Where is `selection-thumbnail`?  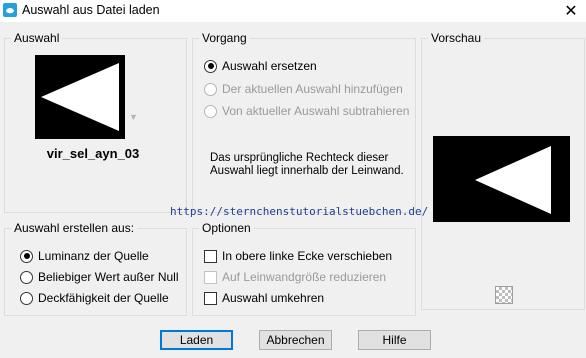
selection-thumbnail is located at coordinates (80, 97).